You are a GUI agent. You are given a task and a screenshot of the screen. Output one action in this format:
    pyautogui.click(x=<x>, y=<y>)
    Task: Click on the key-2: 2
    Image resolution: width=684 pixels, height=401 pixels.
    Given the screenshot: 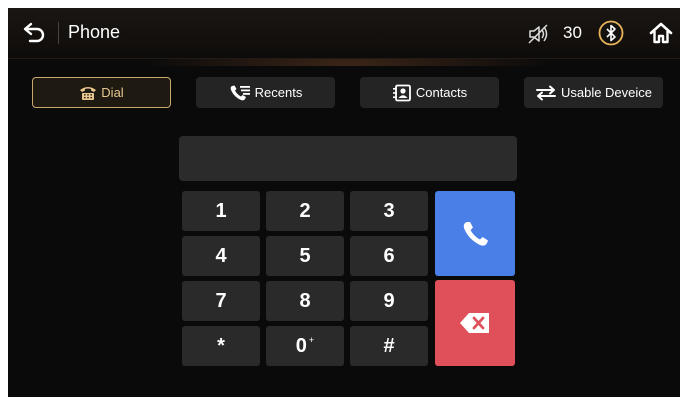 What is the action you would take?
    pyautogui.click(x=305, y=211)
    